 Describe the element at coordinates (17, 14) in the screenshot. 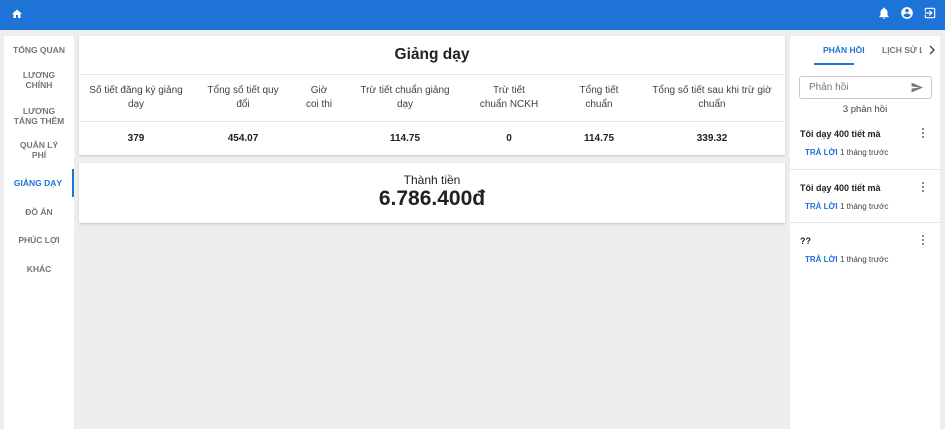

I see `home-icon` at that location.